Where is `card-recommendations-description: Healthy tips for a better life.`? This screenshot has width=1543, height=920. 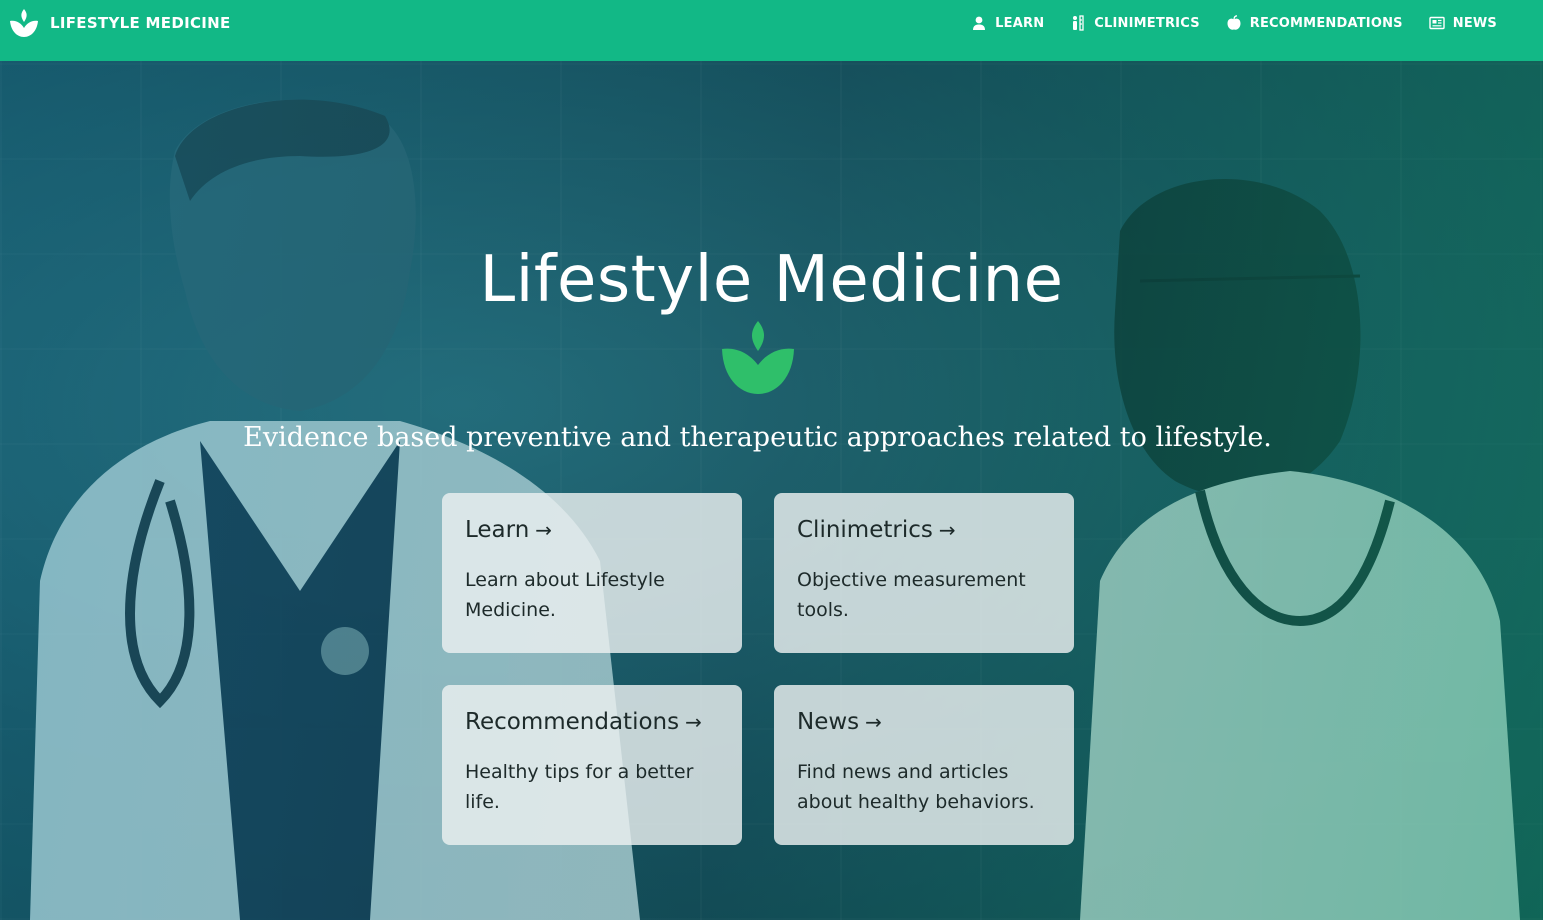 card-recommendations-description: Healthy tips for a better life. is located at coordinates (579, 787).